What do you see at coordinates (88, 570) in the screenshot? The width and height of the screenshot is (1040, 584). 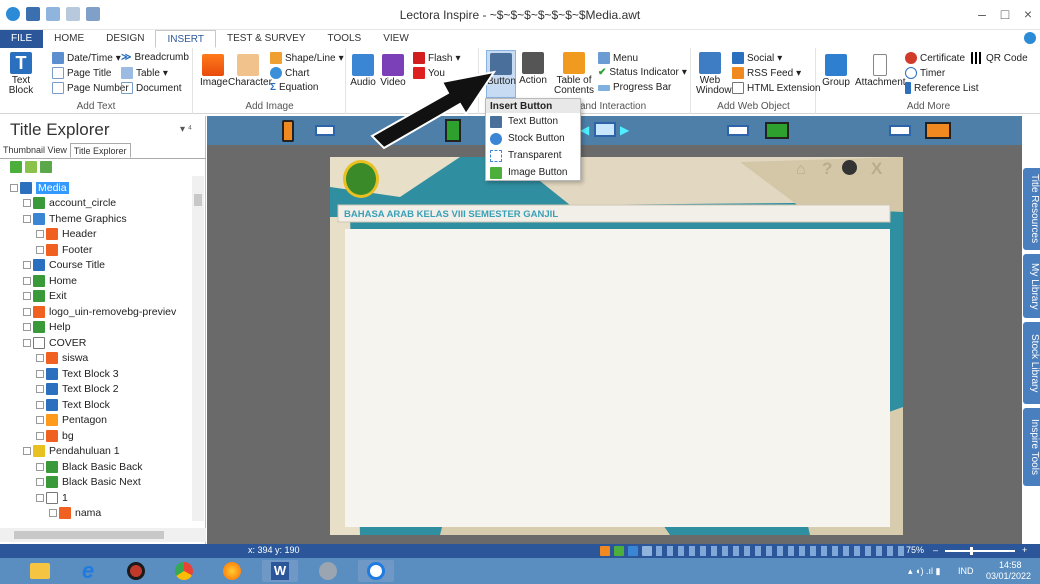 I see `internet-explorer-icon: e` at bounding box center [88, 570].